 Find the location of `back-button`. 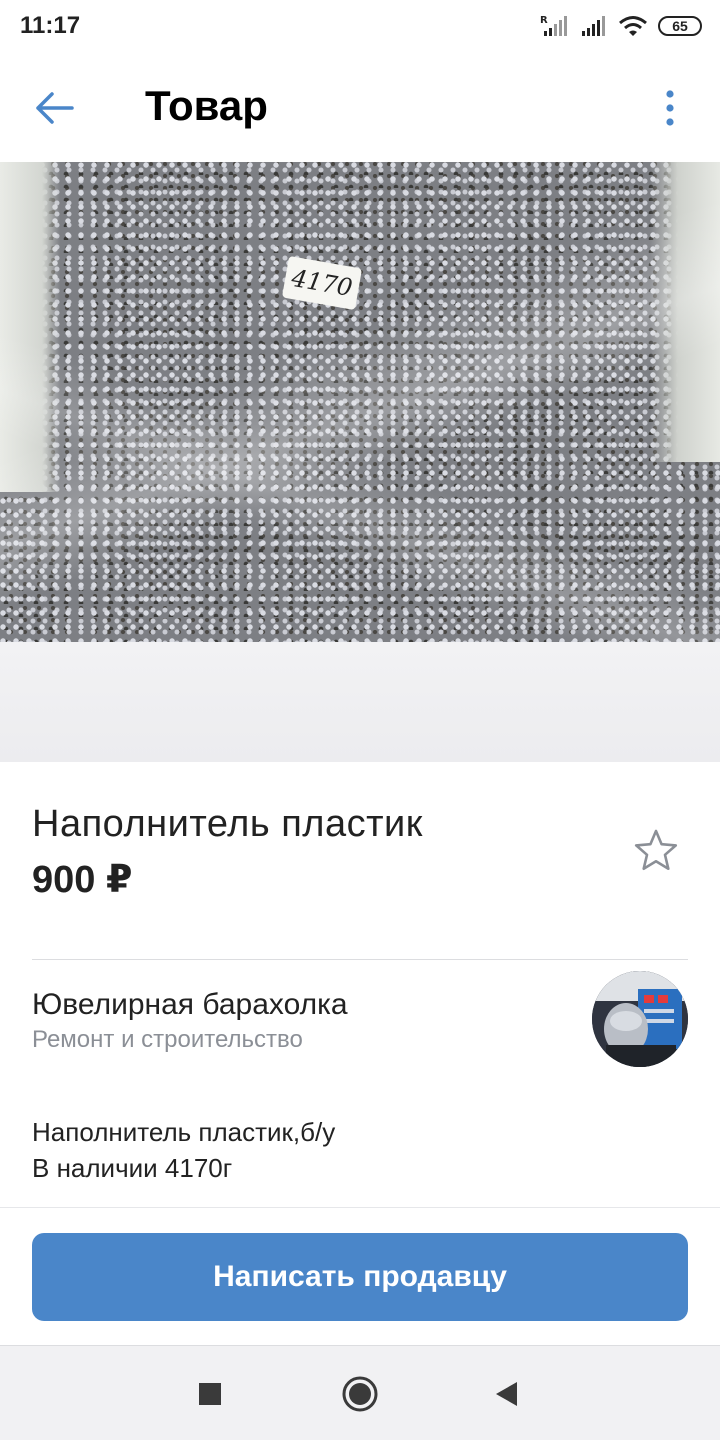

back-button is located at coordinates (54, 108).